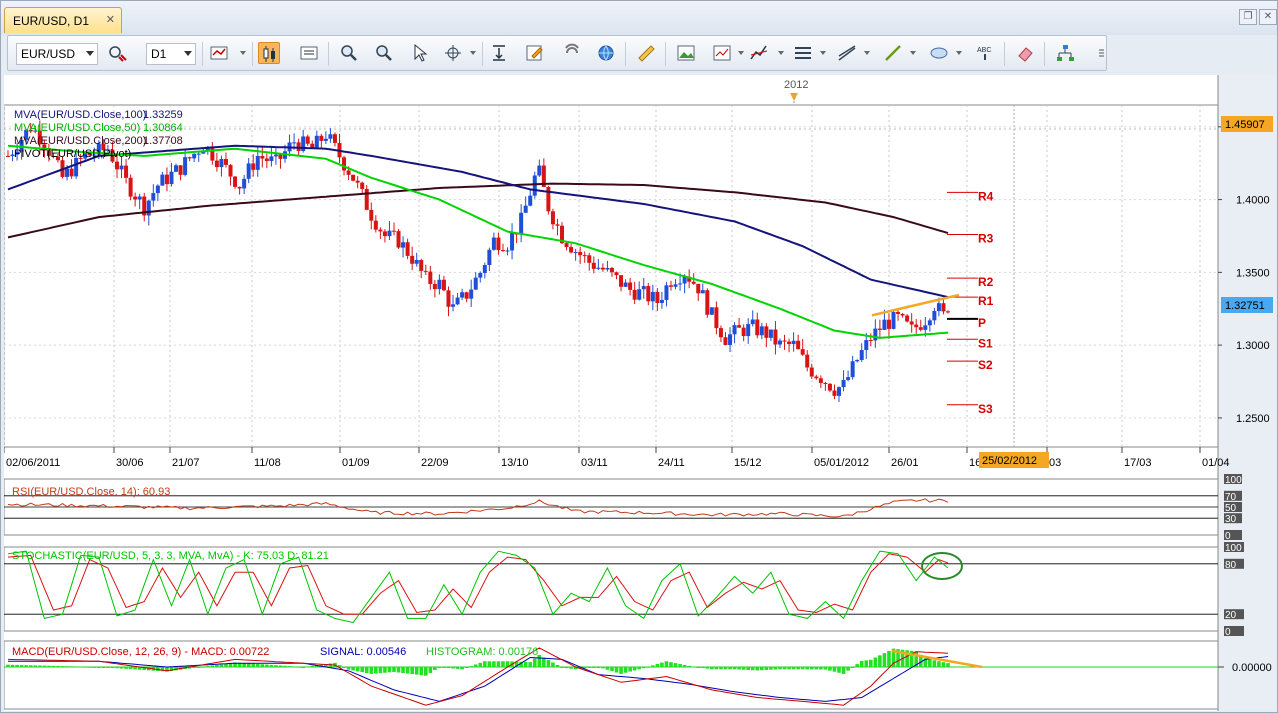  I want to click on cursor-icon, so click(419, 53).